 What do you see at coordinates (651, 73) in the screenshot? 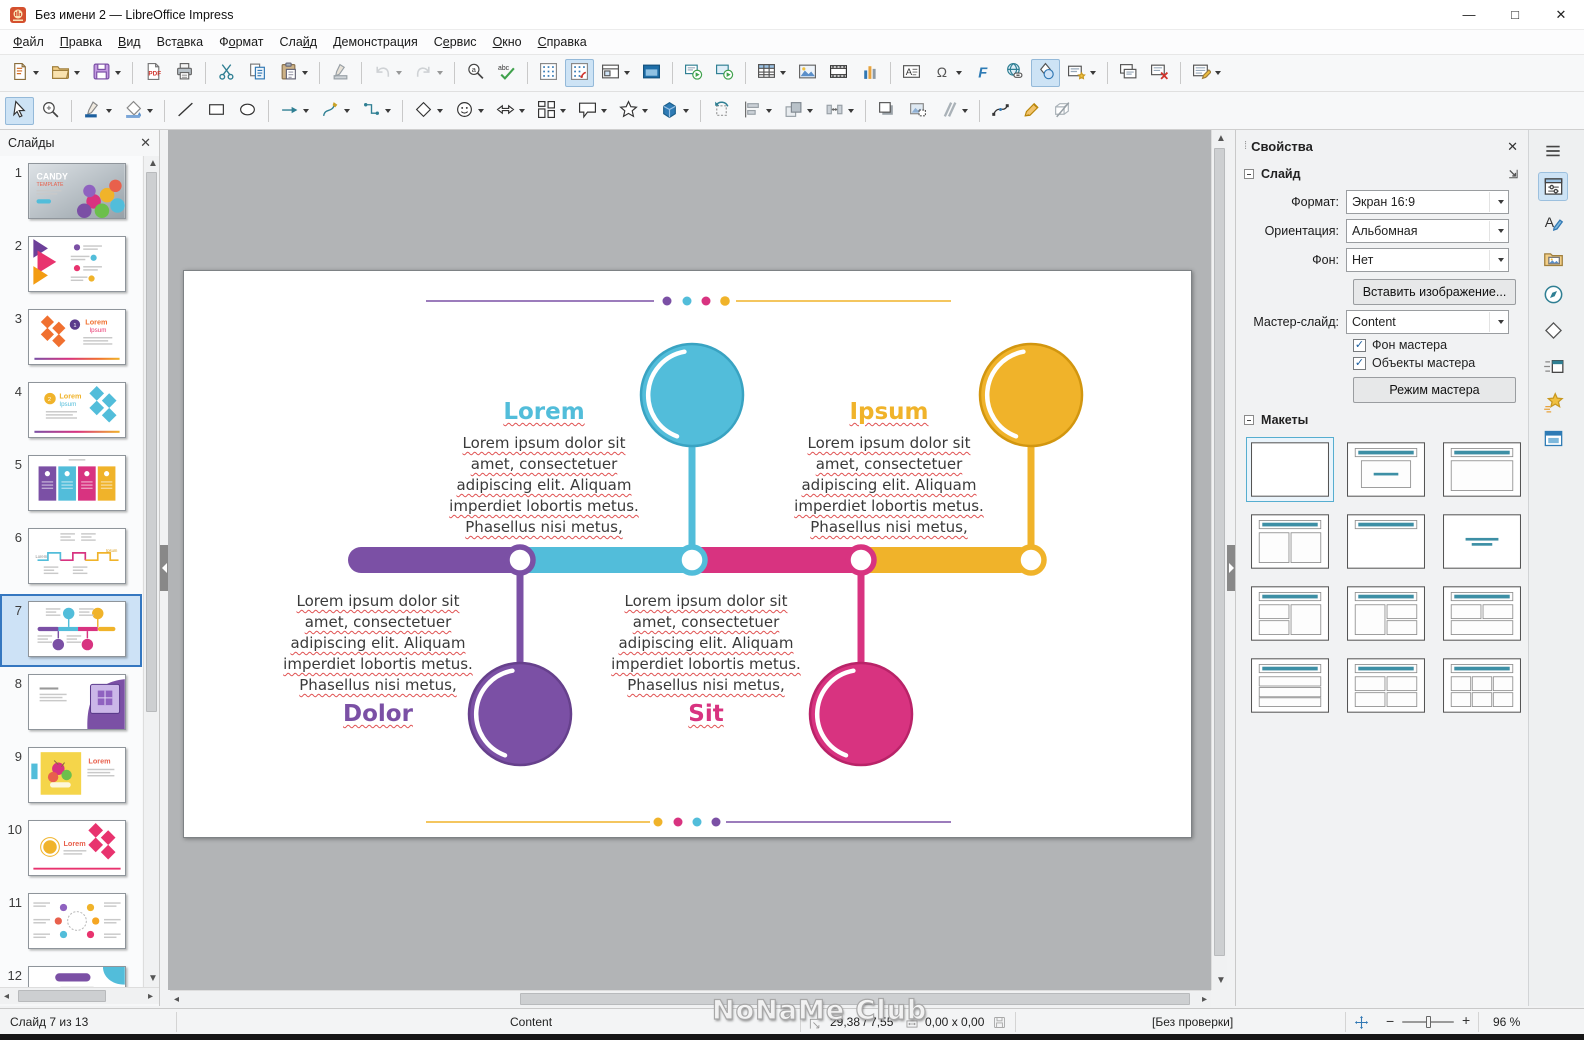
I see `master-view-button` at bounding box center [651, 73].